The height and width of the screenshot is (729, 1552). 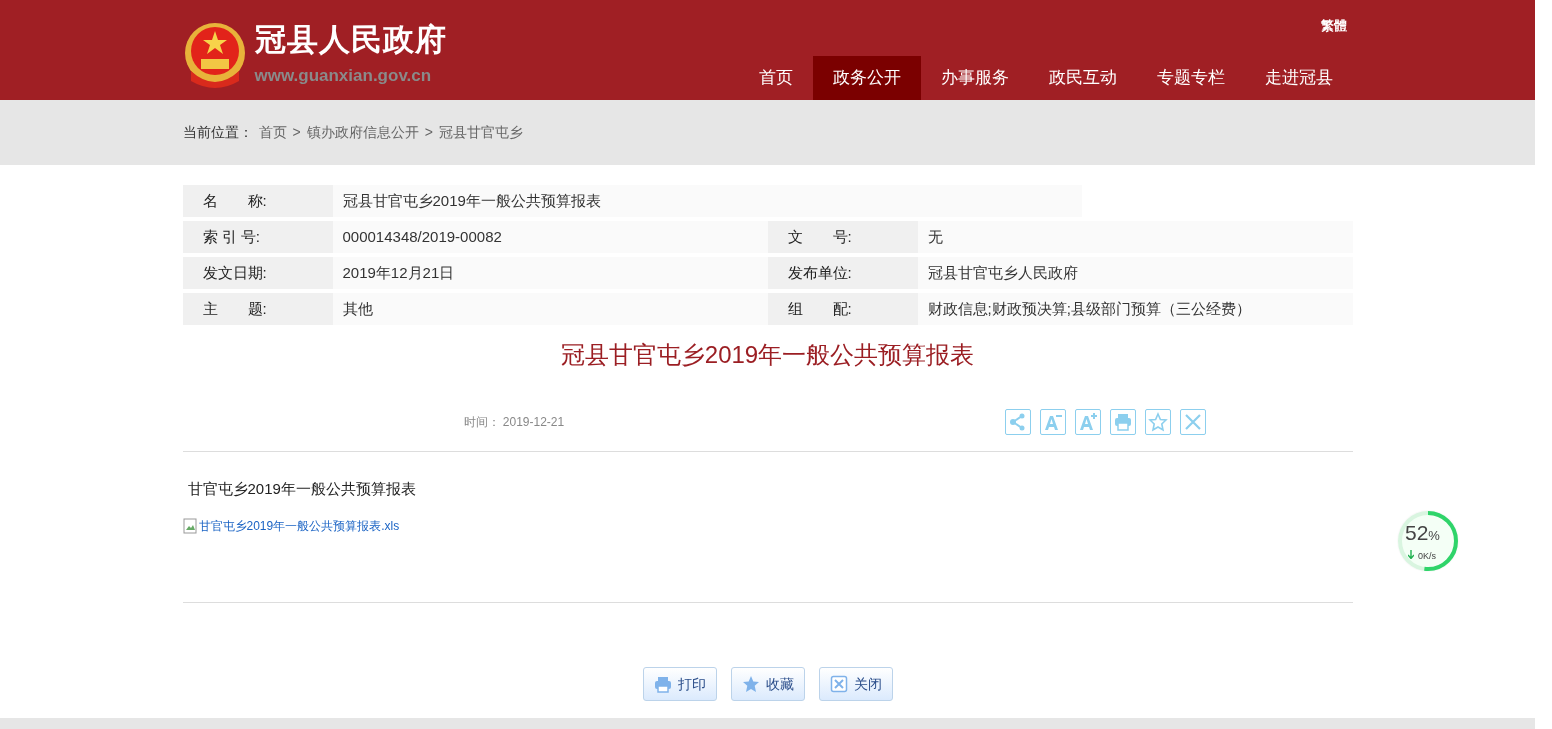 I want to click on speed-percent: 52%, so click(x=1422, y=532).